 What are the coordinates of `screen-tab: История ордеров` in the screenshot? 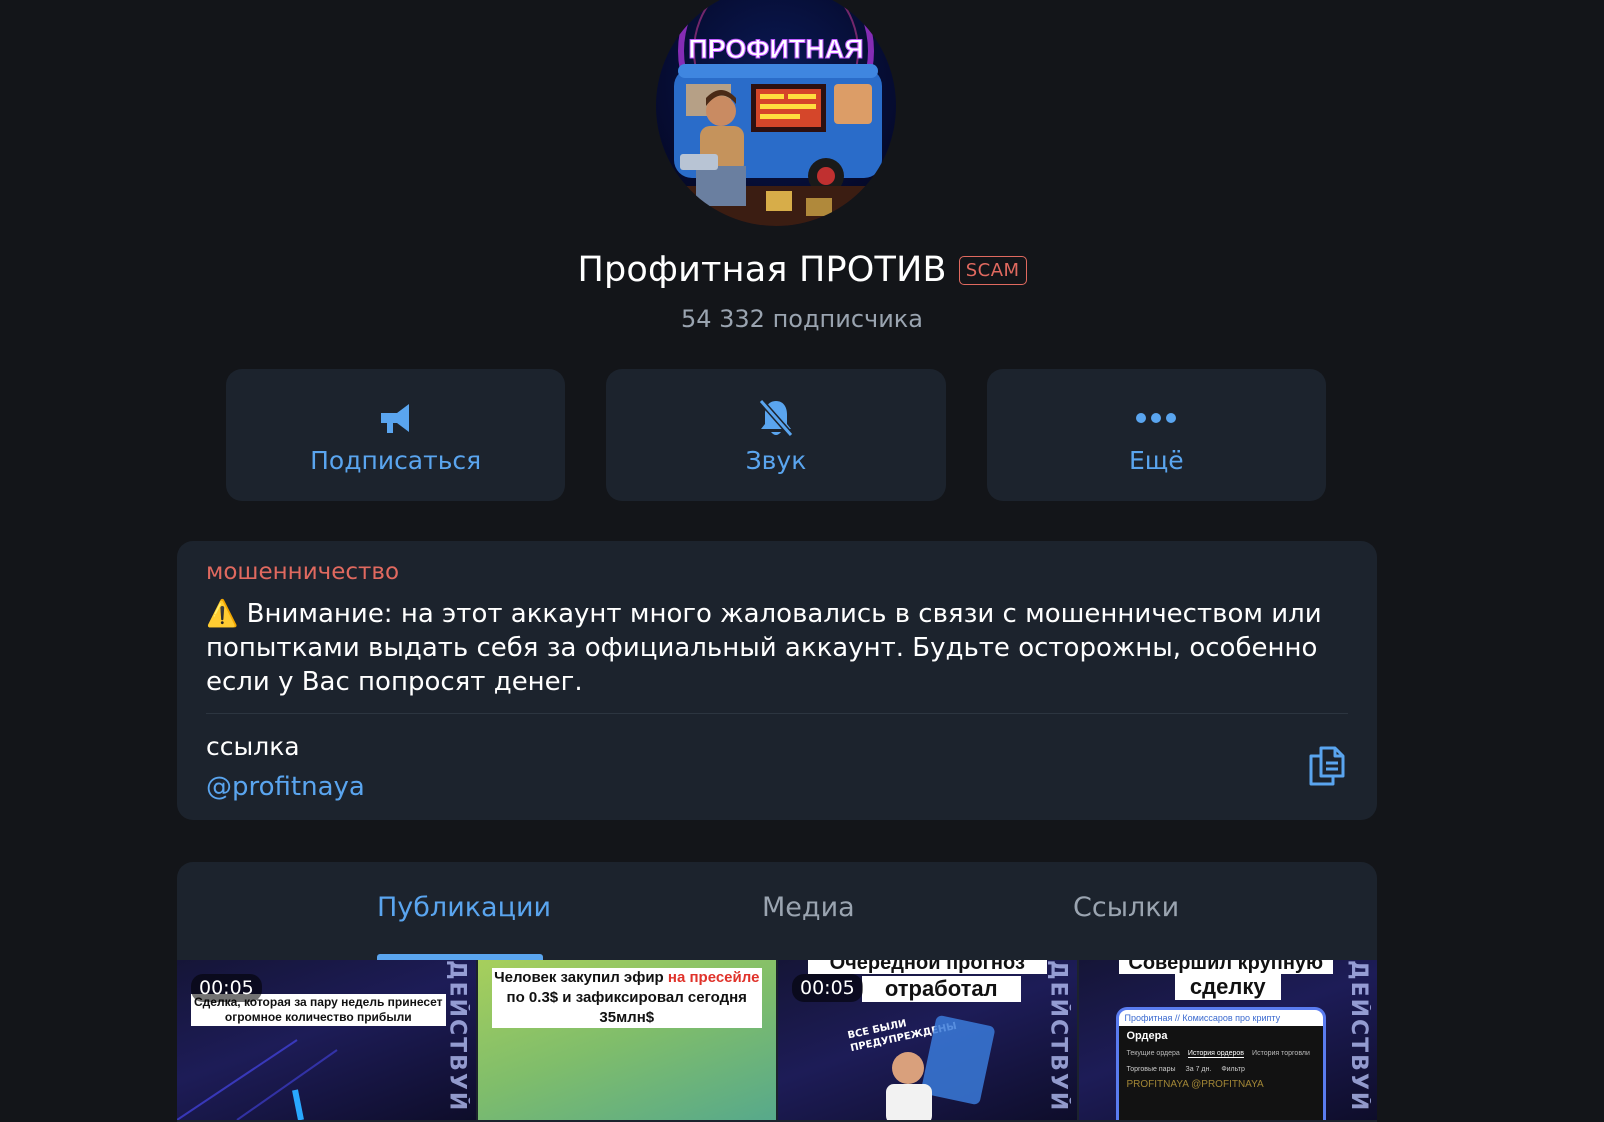 It's located at (1216, 1054).